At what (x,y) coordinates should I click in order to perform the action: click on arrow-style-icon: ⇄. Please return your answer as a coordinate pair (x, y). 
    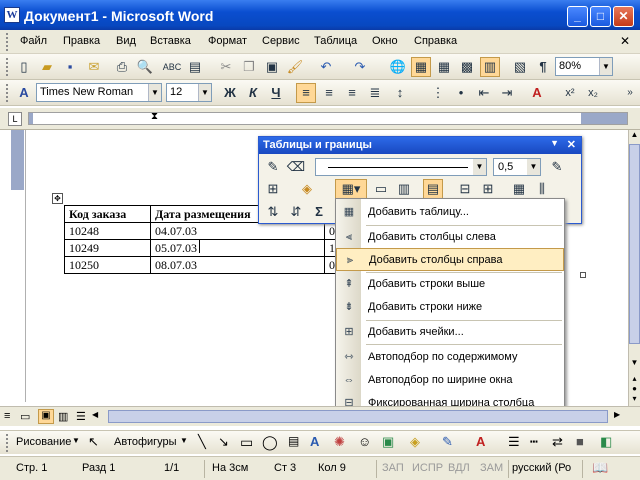
    Looking at the image, I should click on (557, 442).